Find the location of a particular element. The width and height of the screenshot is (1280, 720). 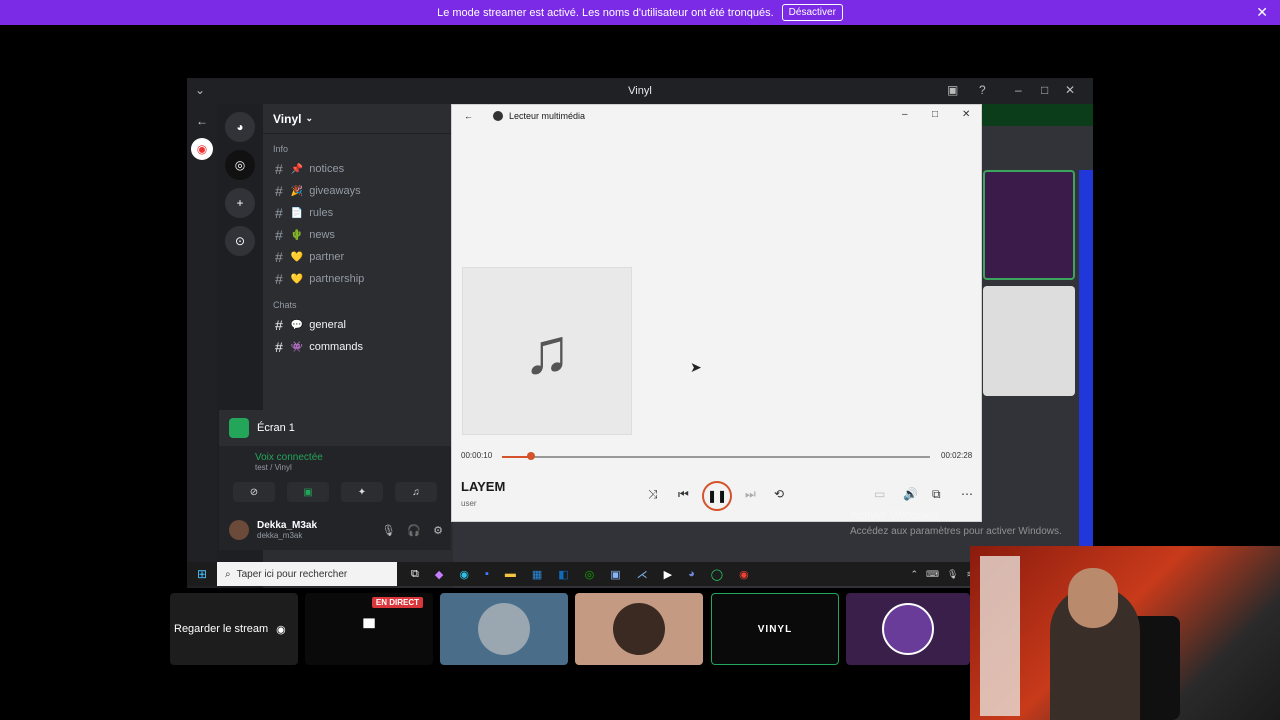

channel-name: partner is located at coordinates (327, 257).